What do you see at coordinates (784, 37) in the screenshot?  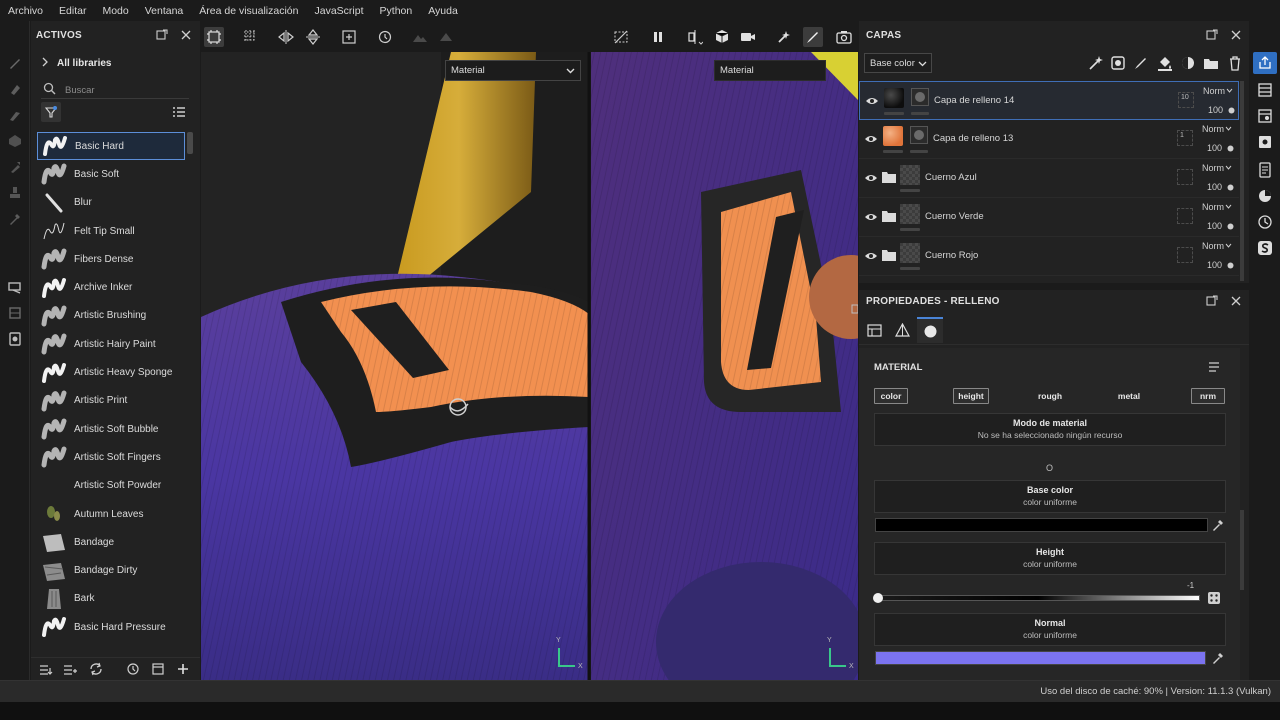 I see `light-icon` at bounding box center [784, 37].